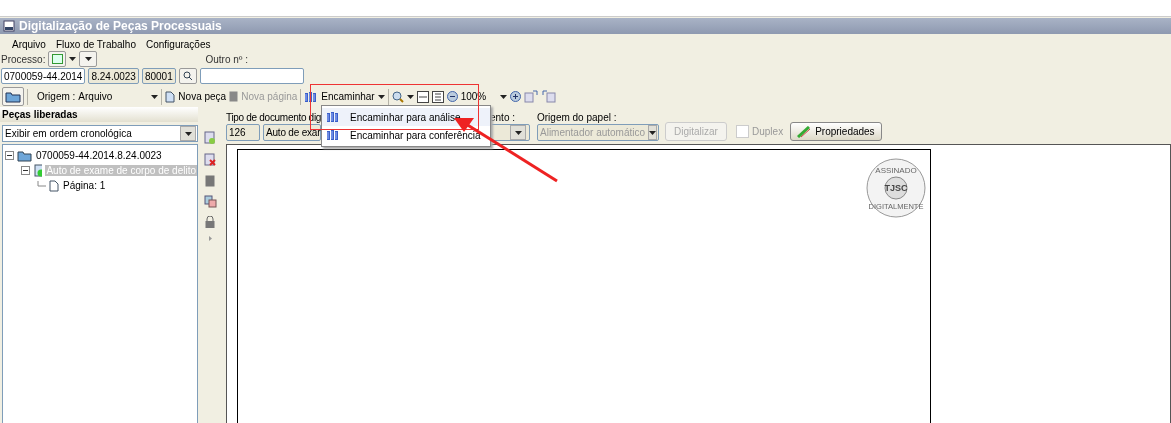 This screenshot has width=1171, height=423. Describe the element at coordinates (292, 132) in the screenshot. I see `tipo-name-field: Auto de exar` at that location.